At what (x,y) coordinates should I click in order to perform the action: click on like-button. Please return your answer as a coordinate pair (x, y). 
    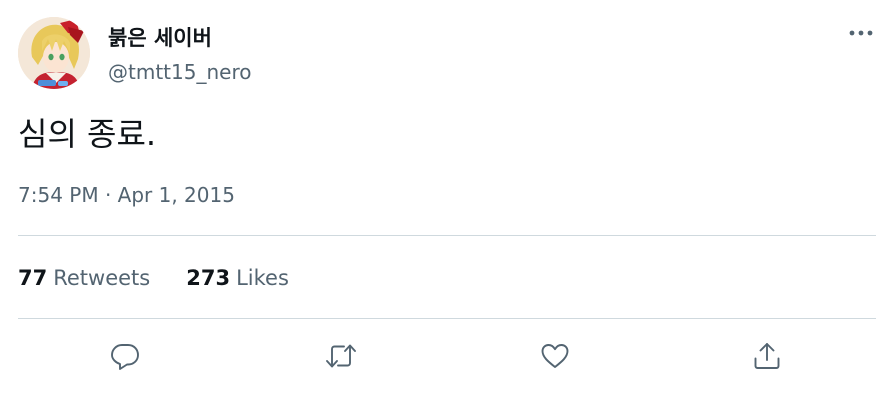
    Looking at the image, I should click on (555, 356).